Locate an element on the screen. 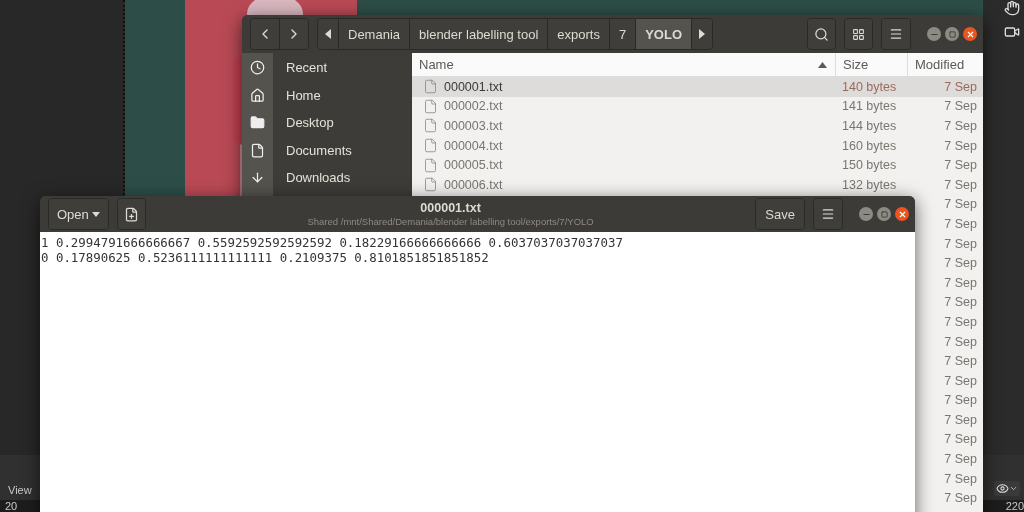 The image size is (1024, 512). view-menu: View is located at coordinates (20, 490).